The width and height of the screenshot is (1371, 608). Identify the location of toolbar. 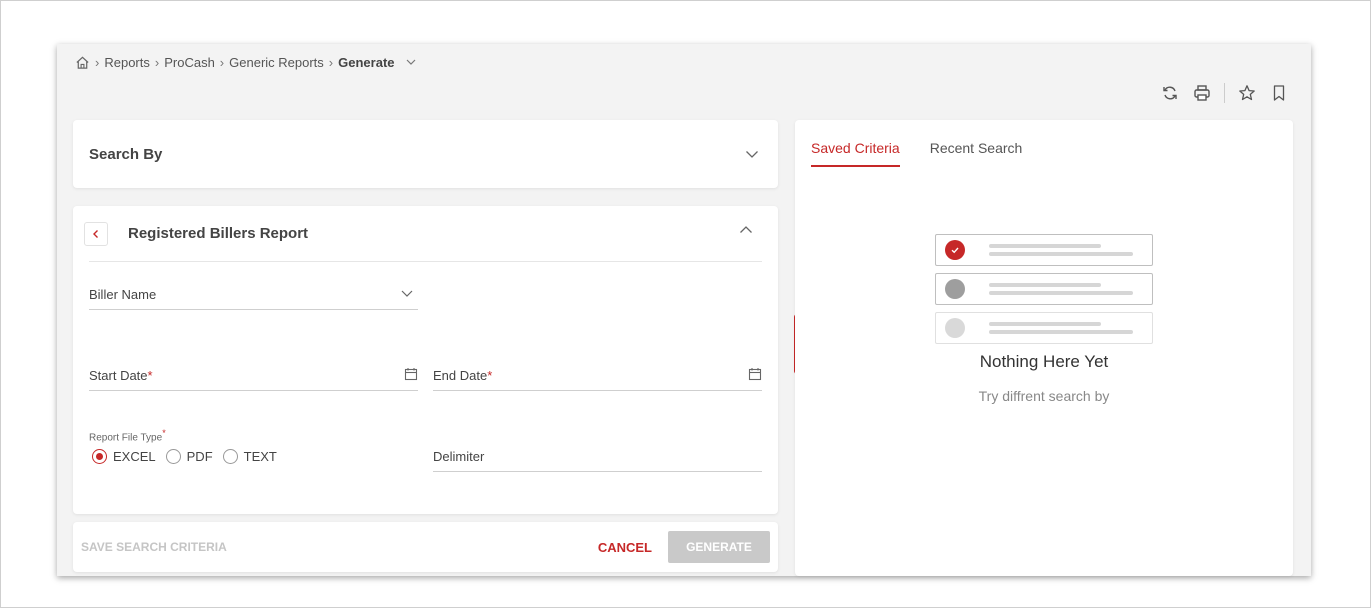
(1224, 93).